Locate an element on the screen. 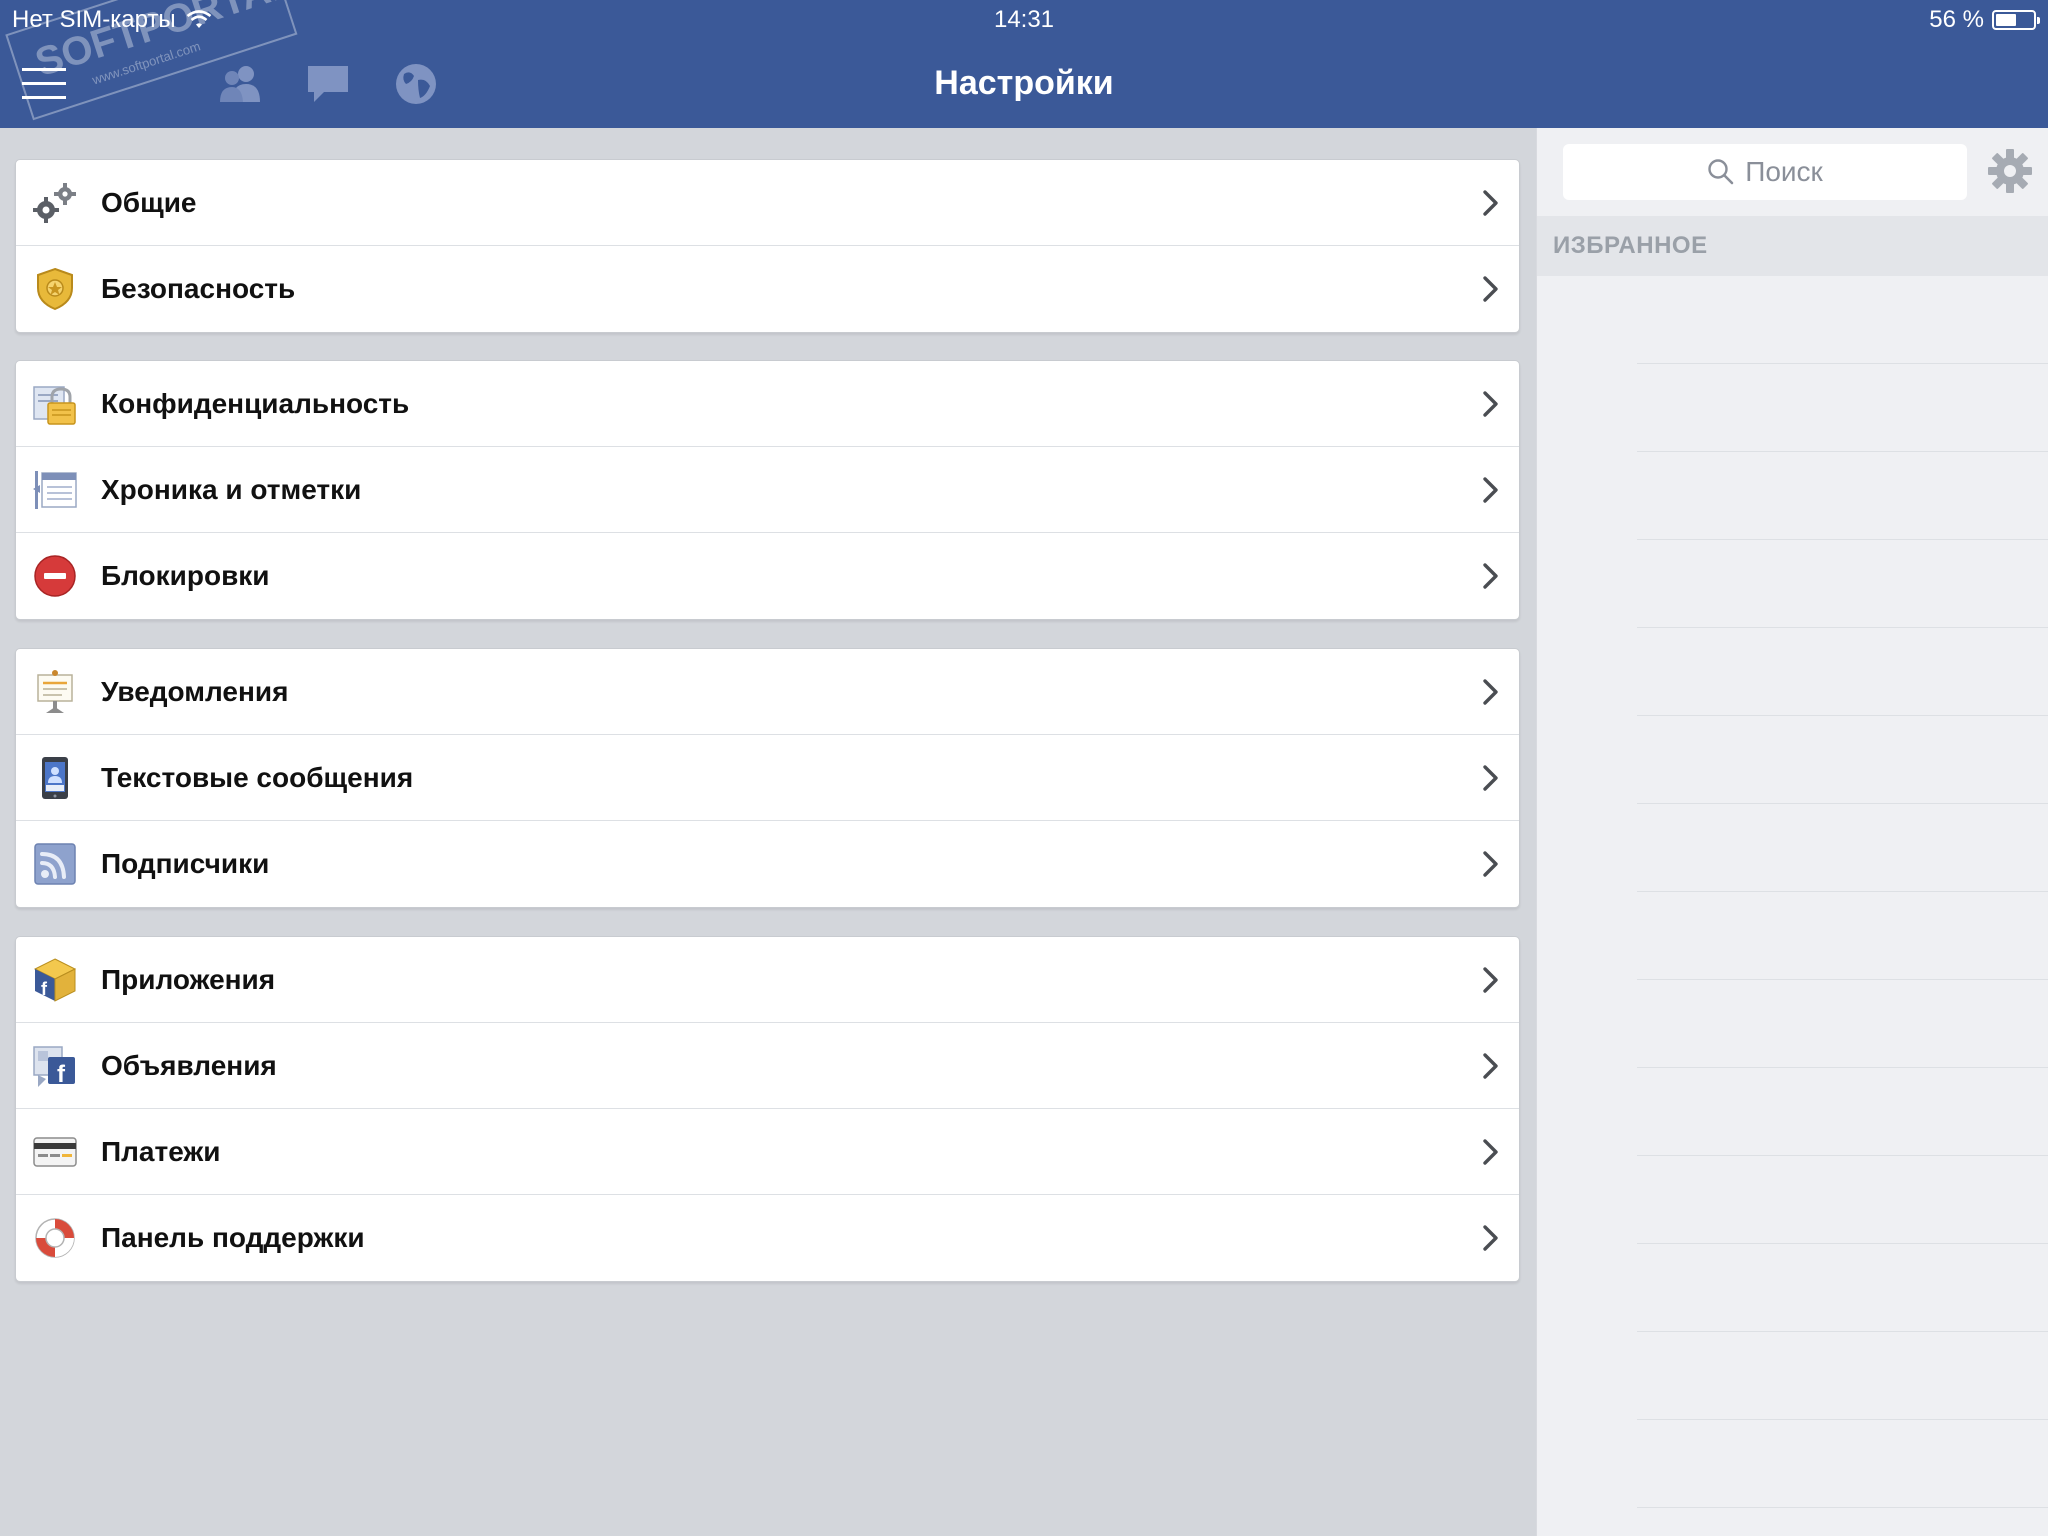  settings-row: Хроника и отметки is located at coordinates (767, 490).